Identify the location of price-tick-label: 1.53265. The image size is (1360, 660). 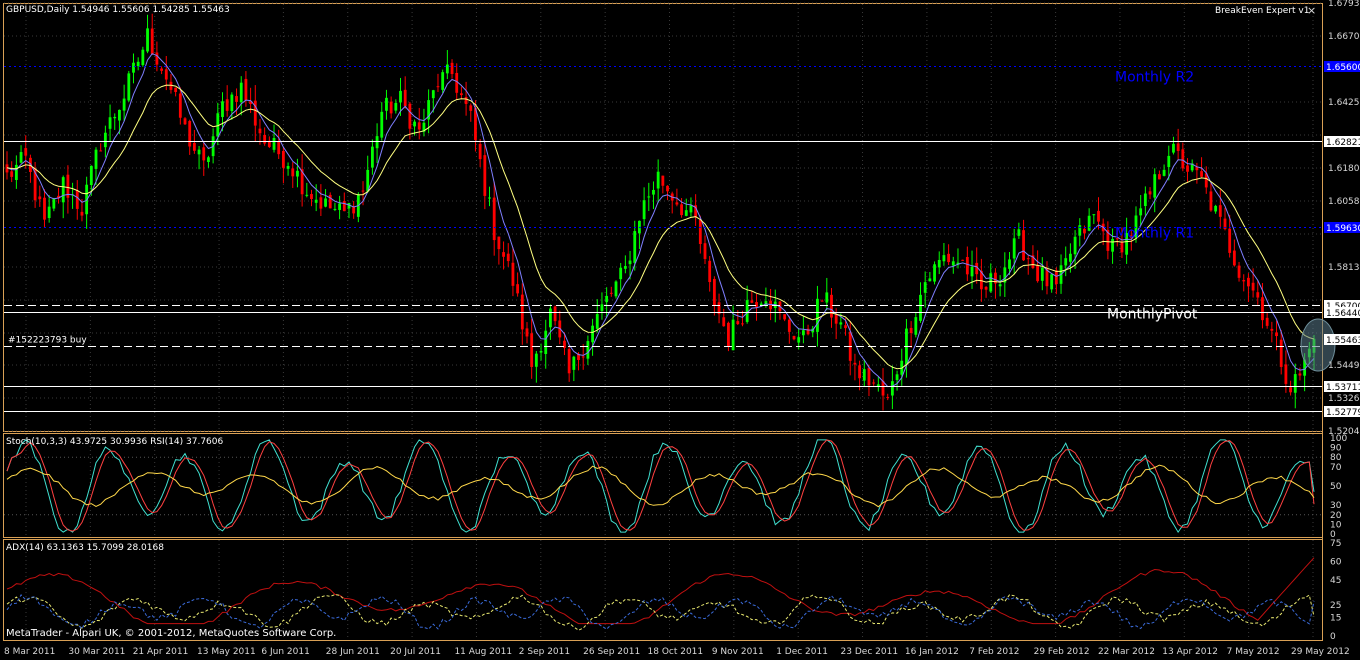
(1344, 399).